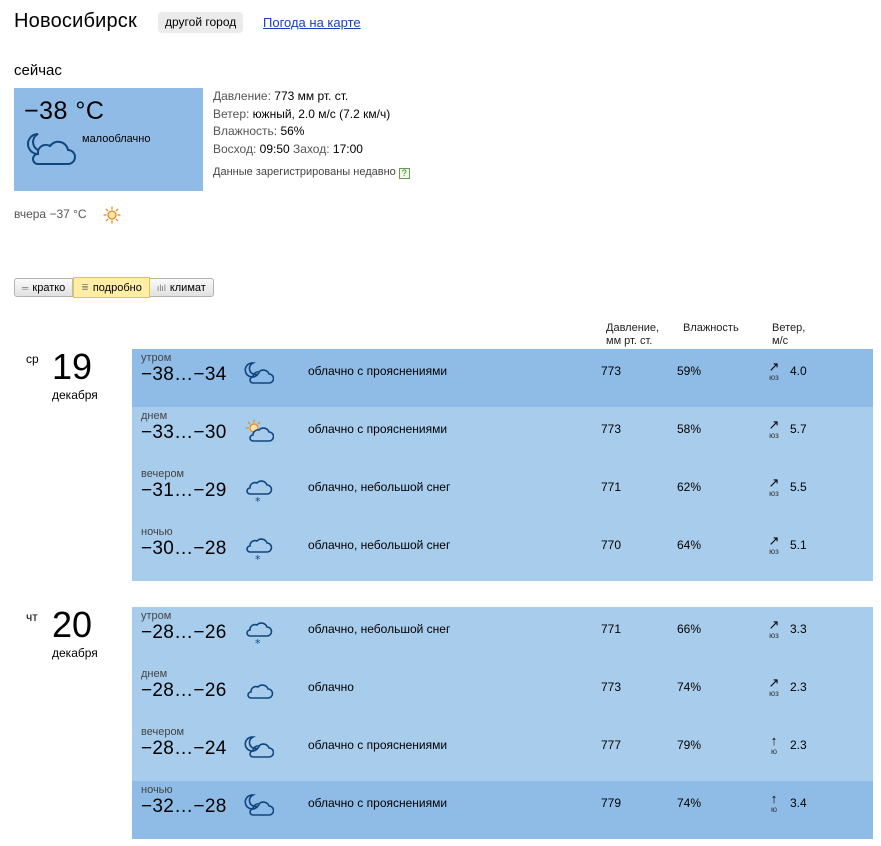  What do you see at coordinates (201, 22) in the screenshot?
I see `other-city-button: другой город` at bounding box center [201, 22].